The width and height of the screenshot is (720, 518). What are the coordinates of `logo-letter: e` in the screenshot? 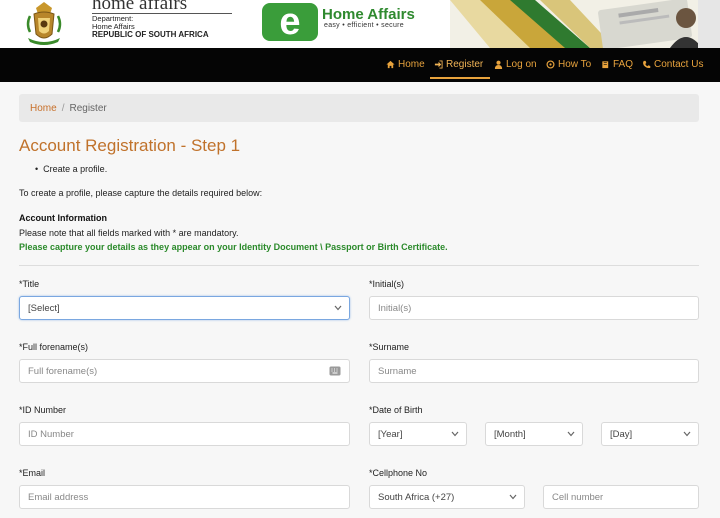 It's located at (290, 22).